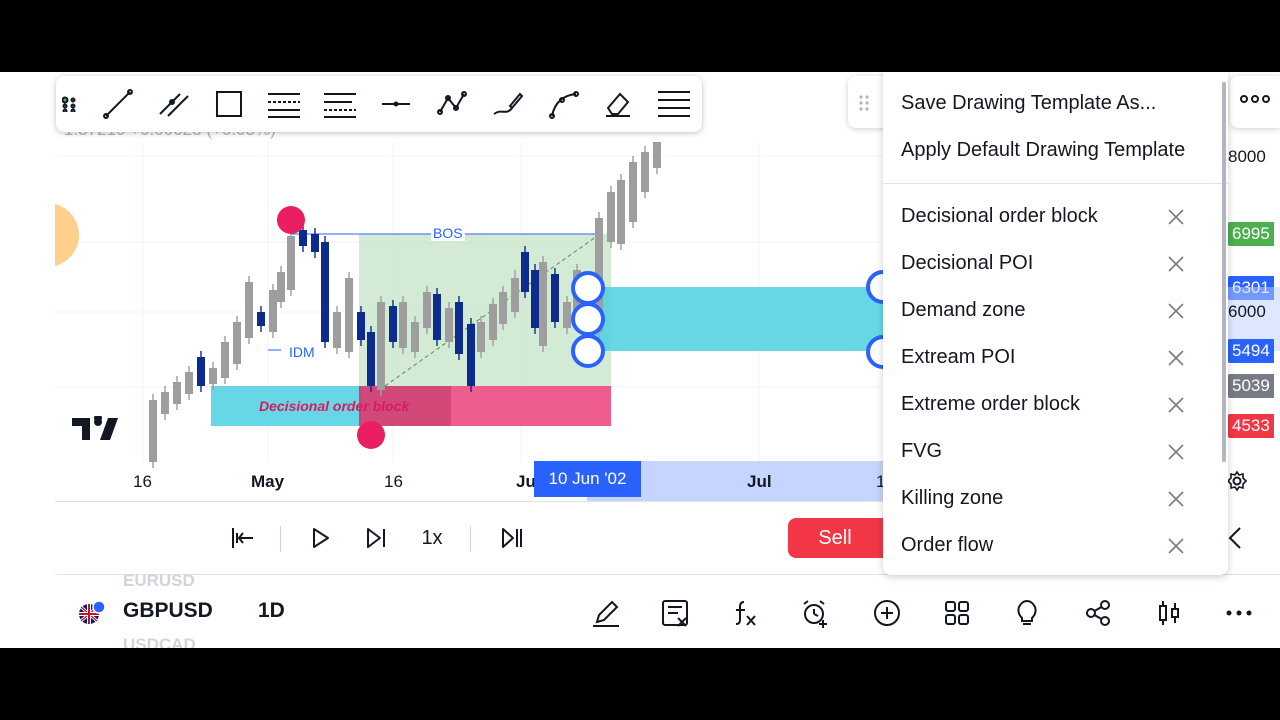 The image size is (1280, 720). Describe the element at coordinates (432, 538) in the screenshot. I see `replay-speed-button: 1x` at that location.